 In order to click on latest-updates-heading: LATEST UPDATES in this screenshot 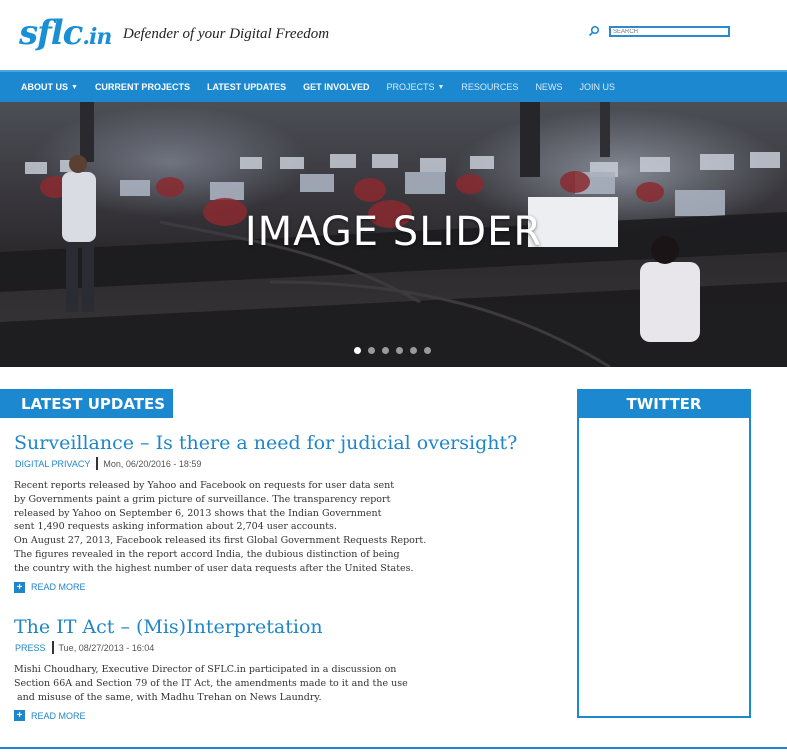, I will do `click(86, 403)`.